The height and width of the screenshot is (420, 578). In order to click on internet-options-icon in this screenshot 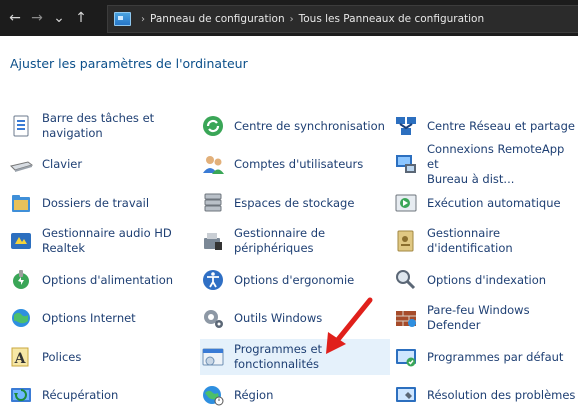, I will do `click(21, 318)`.